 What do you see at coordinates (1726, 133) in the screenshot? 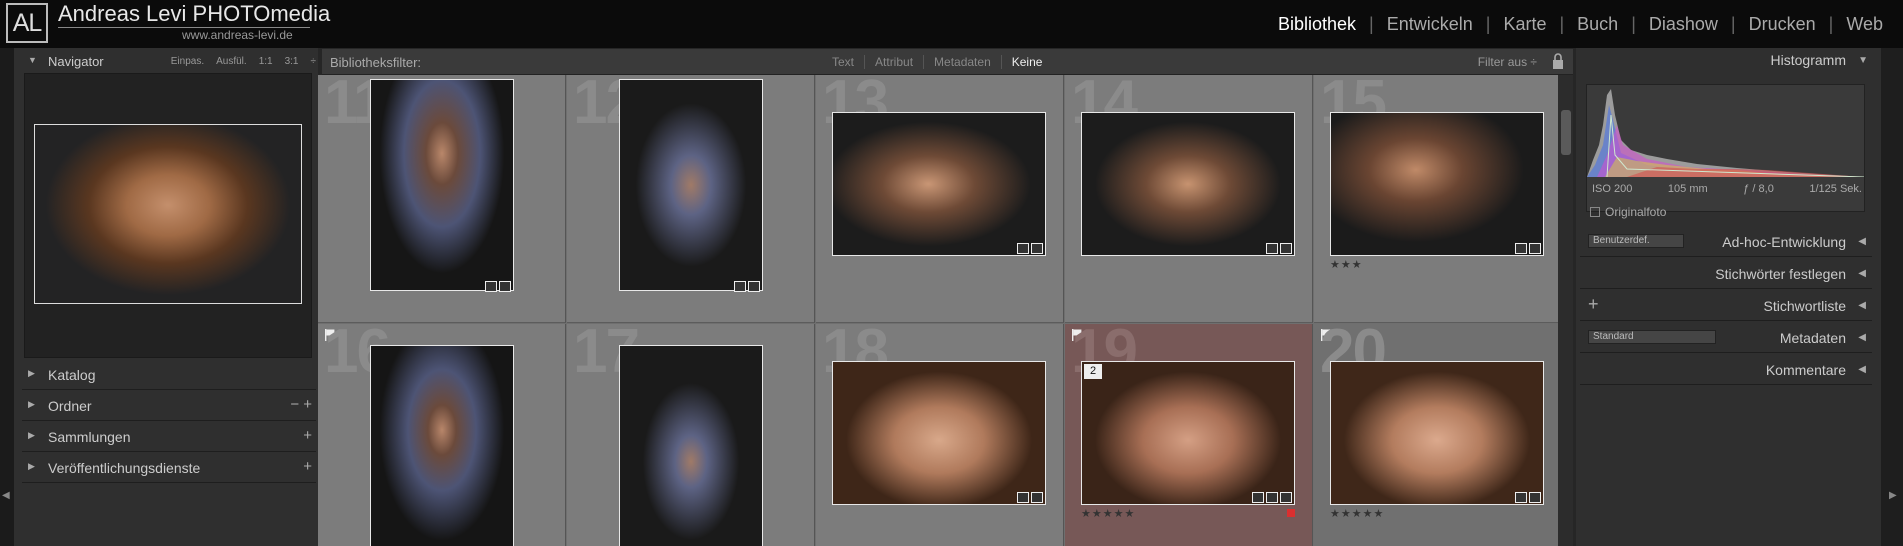
I see `histogram-graph` at bounding box center [1726, 133].